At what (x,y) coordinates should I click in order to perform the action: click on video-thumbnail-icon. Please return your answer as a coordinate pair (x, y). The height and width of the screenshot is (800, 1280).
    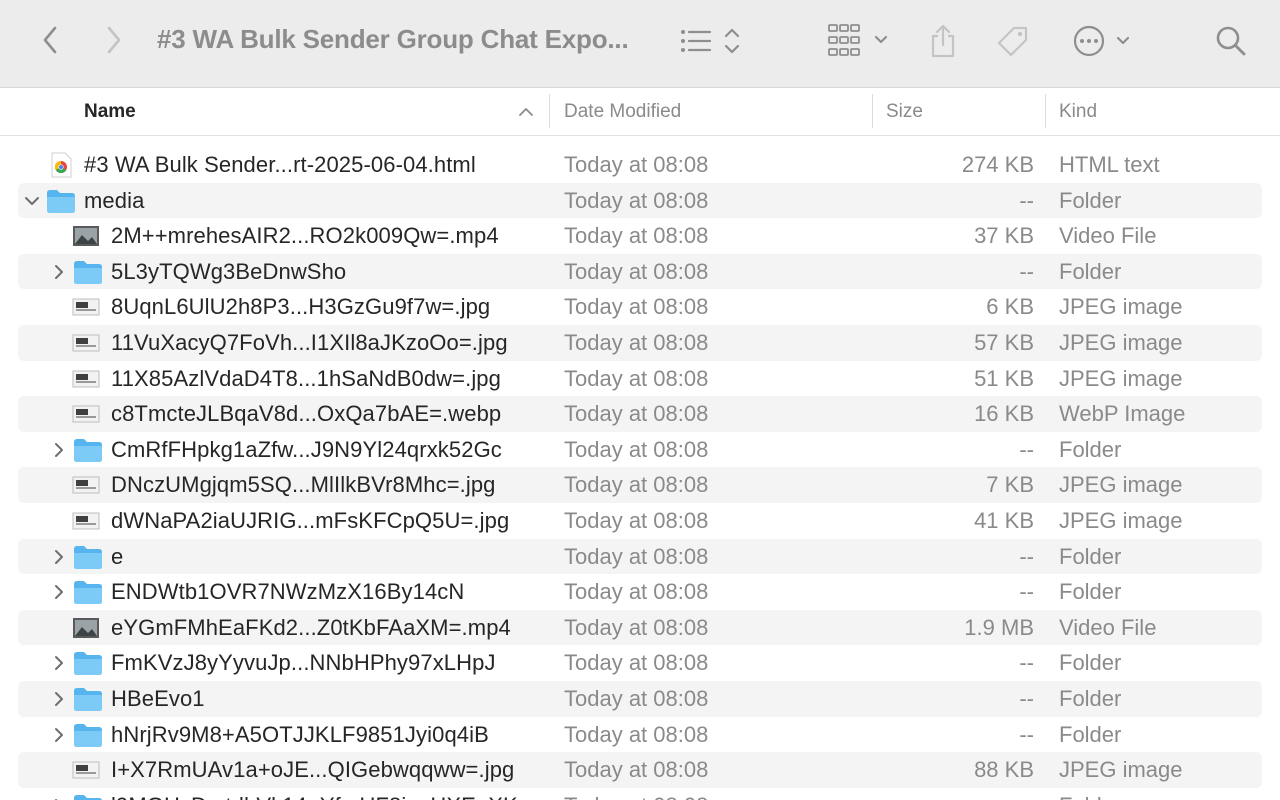
    Looking at the image, I should click on (86, 630).